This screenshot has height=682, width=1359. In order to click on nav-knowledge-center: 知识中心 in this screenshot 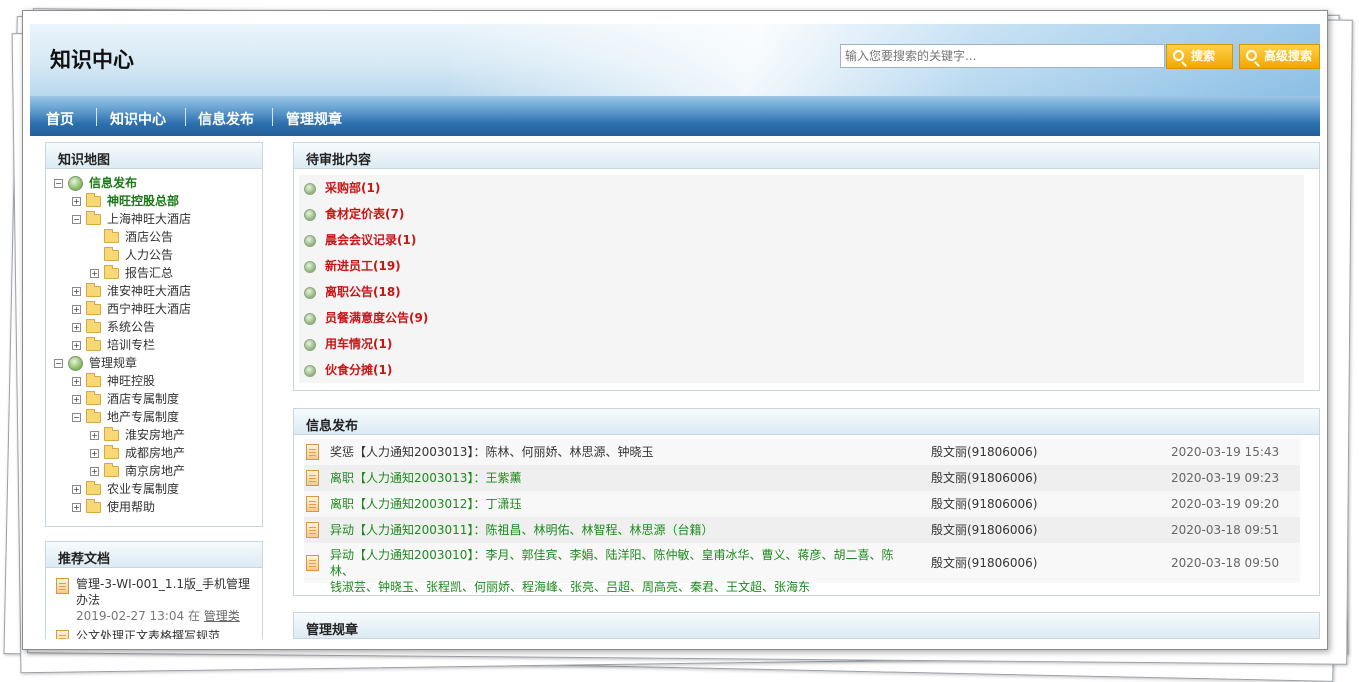, I will do `click(138, 119)`.